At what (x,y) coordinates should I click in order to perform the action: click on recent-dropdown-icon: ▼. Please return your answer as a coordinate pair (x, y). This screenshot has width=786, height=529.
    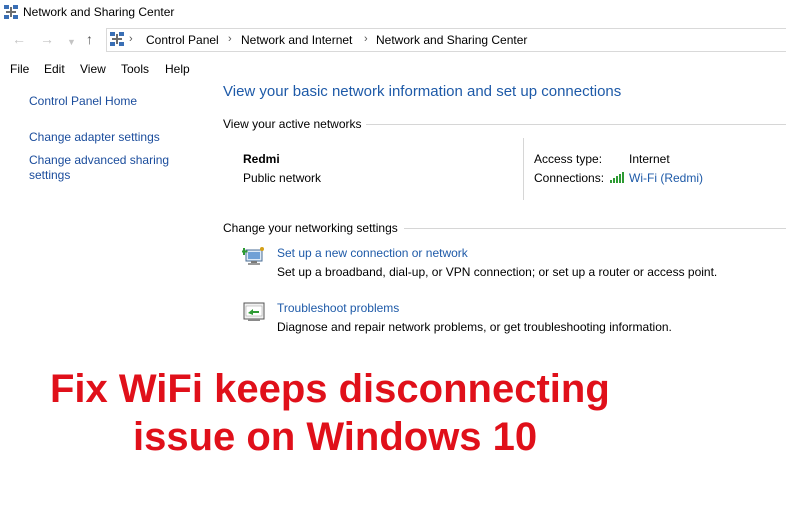
    Looking at the image, I should click on (71, 42).